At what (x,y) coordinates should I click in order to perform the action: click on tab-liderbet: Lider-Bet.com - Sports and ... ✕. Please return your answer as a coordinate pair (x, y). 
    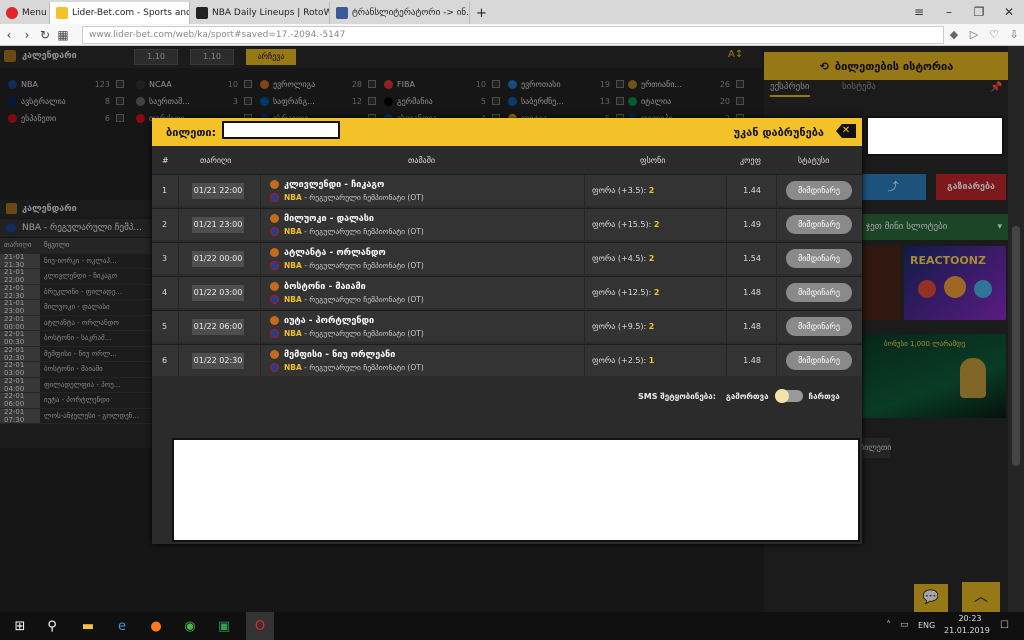
    Looking at the image, I should click on (120, 13).